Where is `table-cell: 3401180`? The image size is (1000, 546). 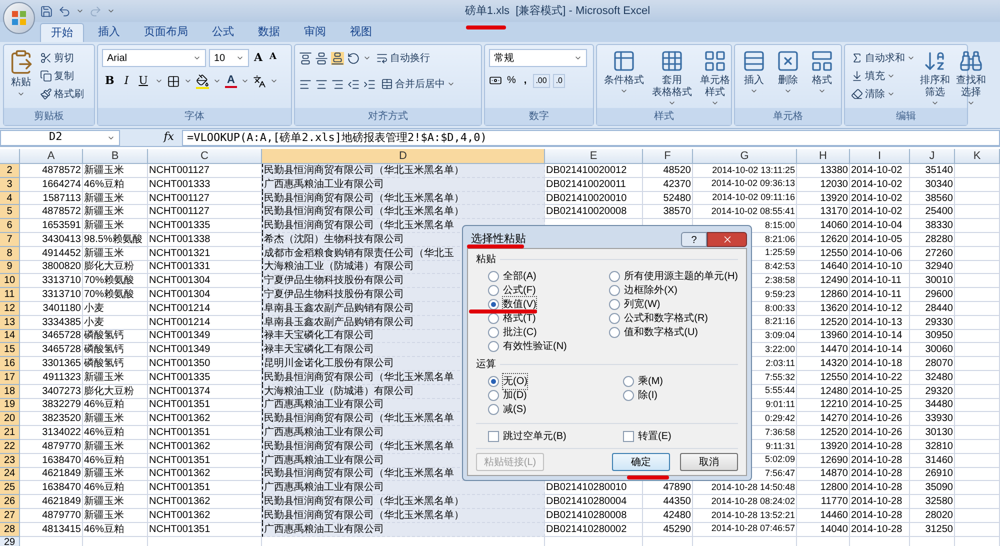
table-cell: 3401180 is located at coordinates (51, 309).